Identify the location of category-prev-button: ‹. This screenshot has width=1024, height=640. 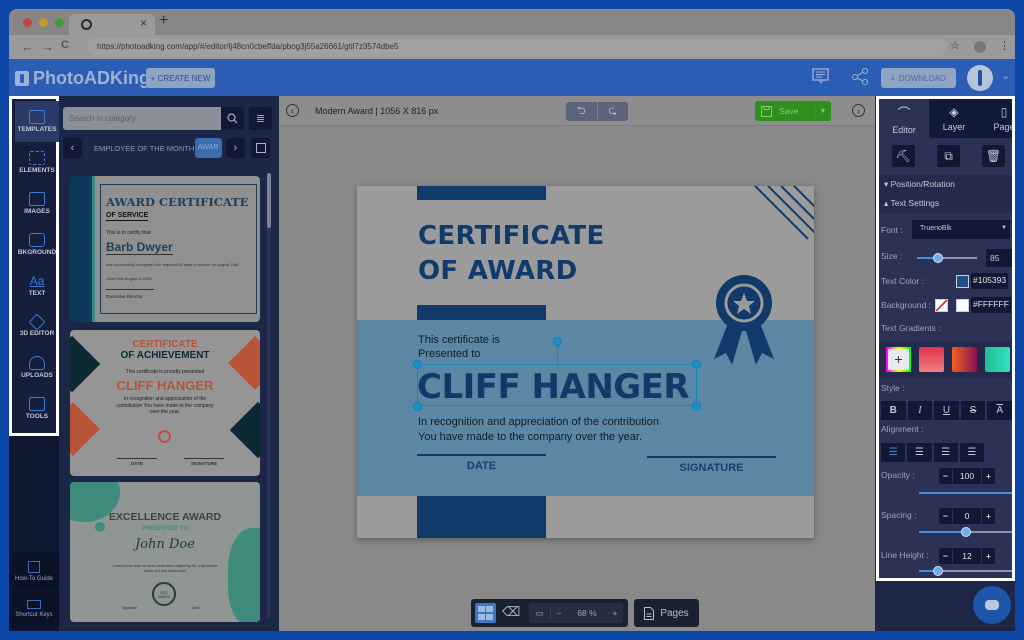
(72, 148).